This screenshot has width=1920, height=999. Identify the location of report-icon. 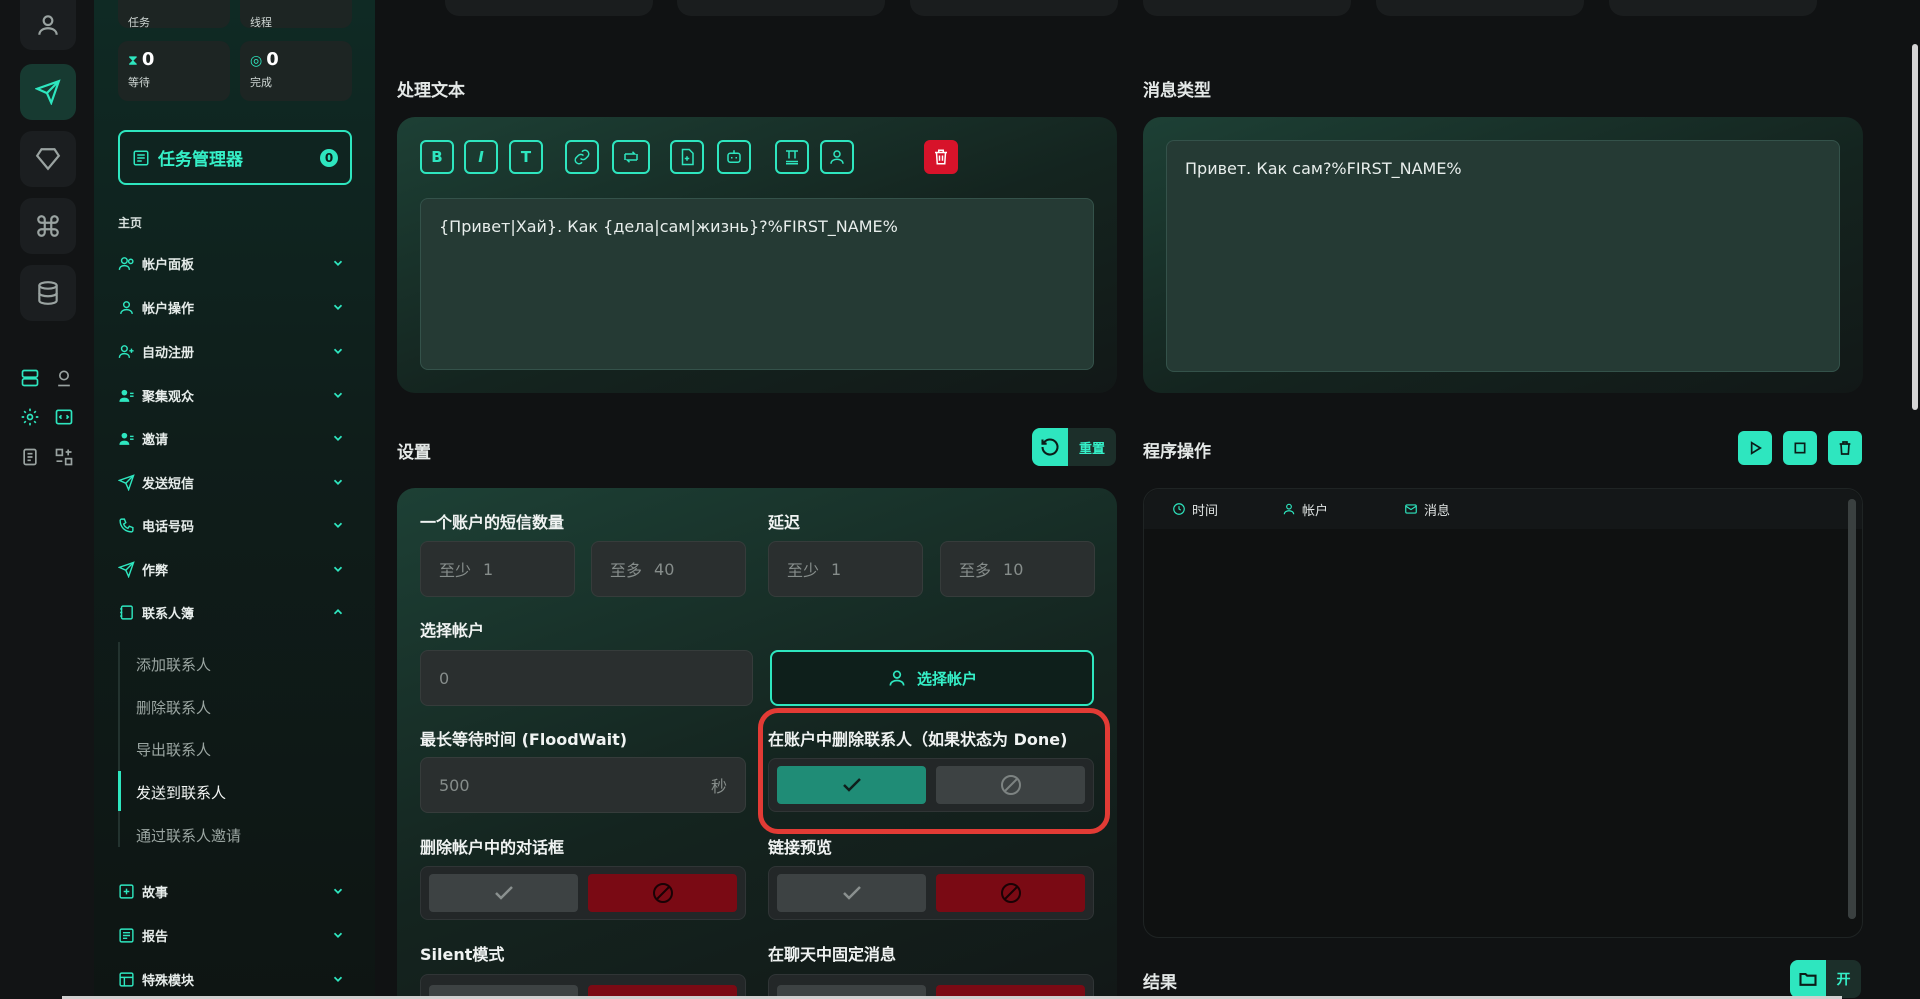
(126, 935).